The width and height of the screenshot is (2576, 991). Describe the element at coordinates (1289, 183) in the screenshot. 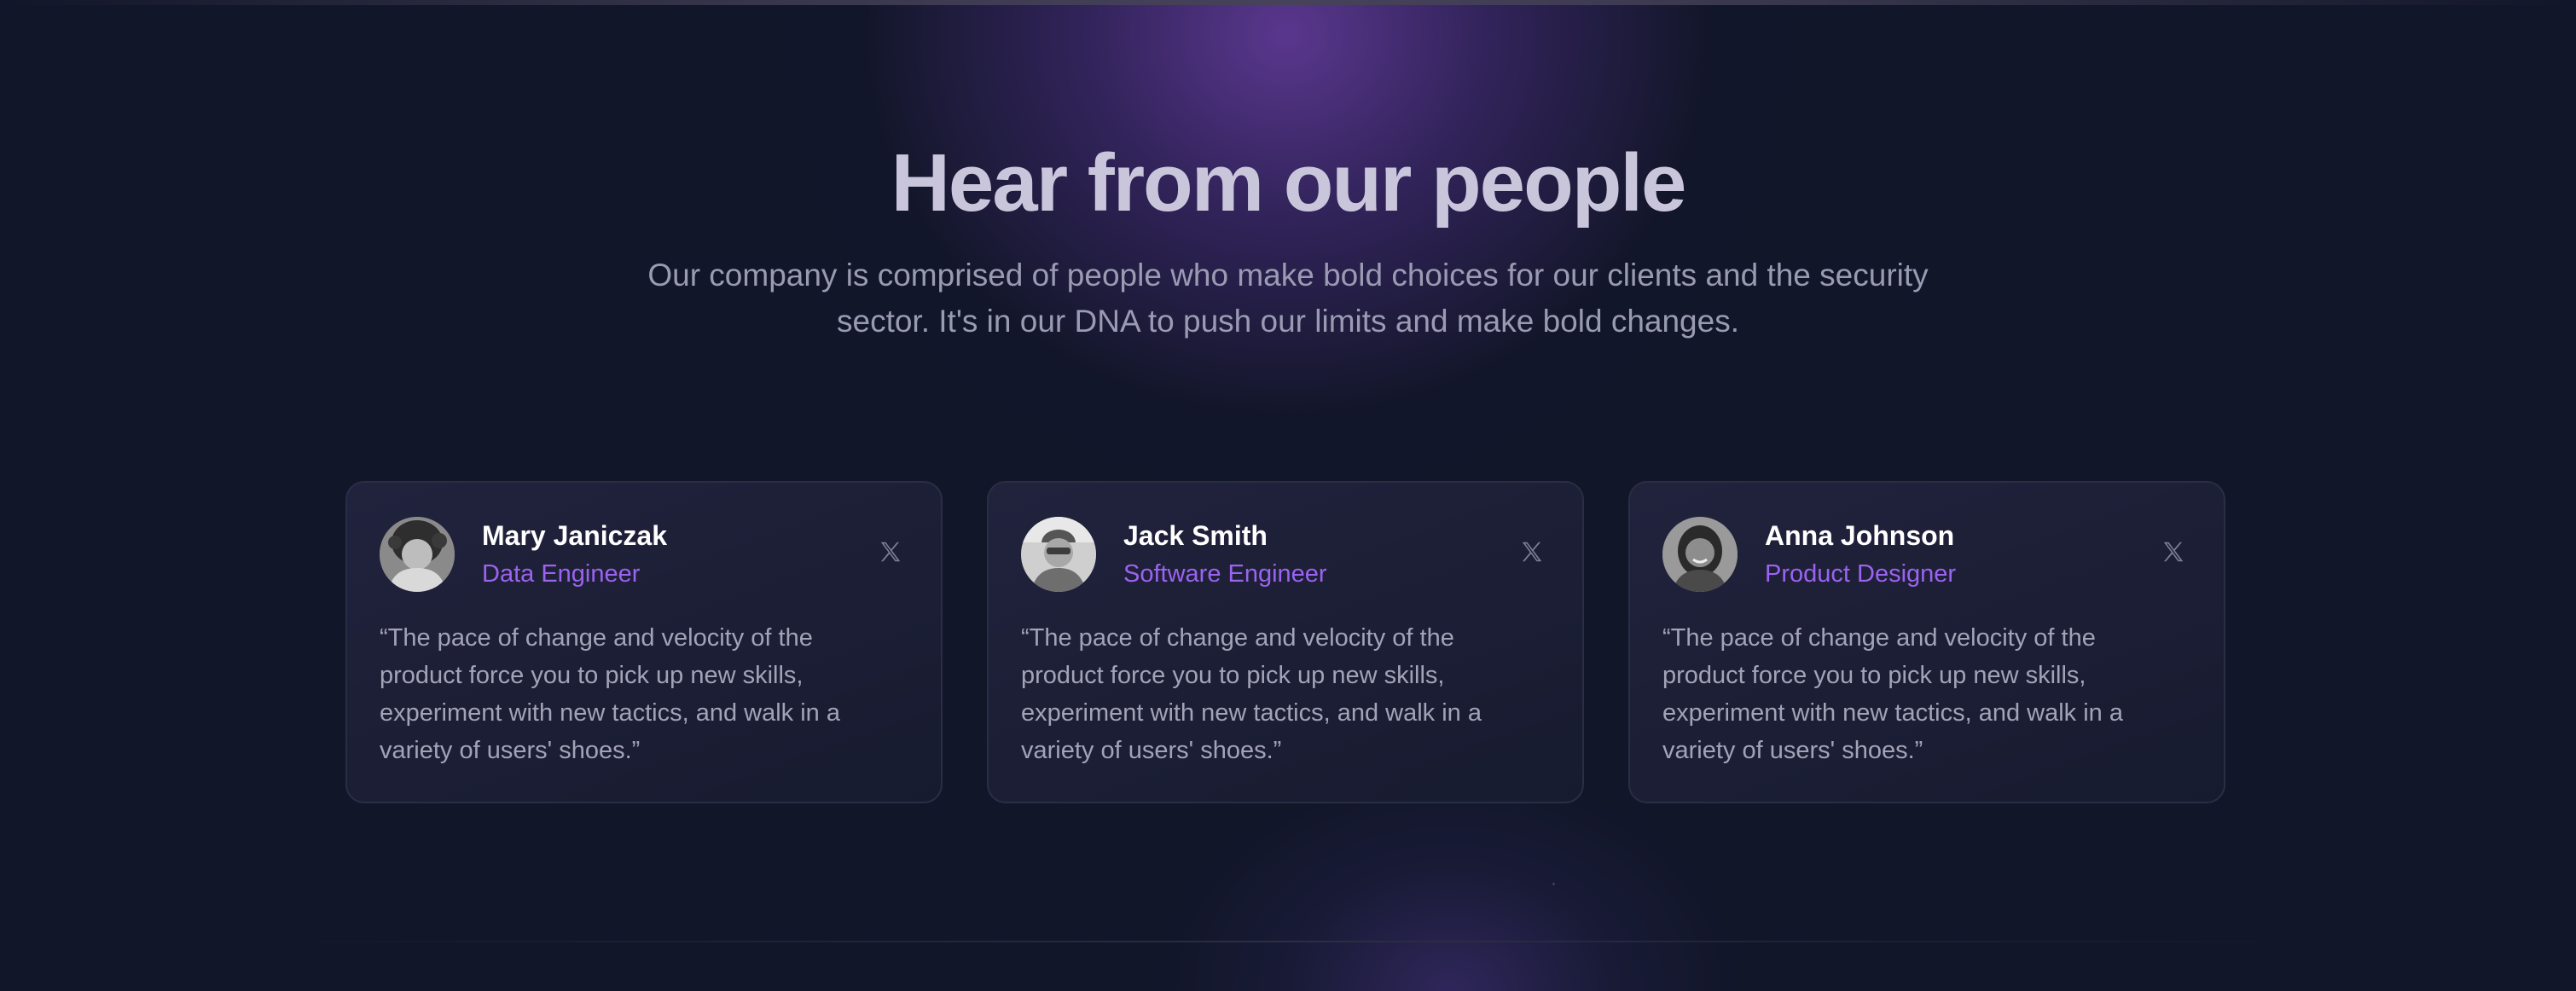

I see `section-heading: Hear from our people` at that location.